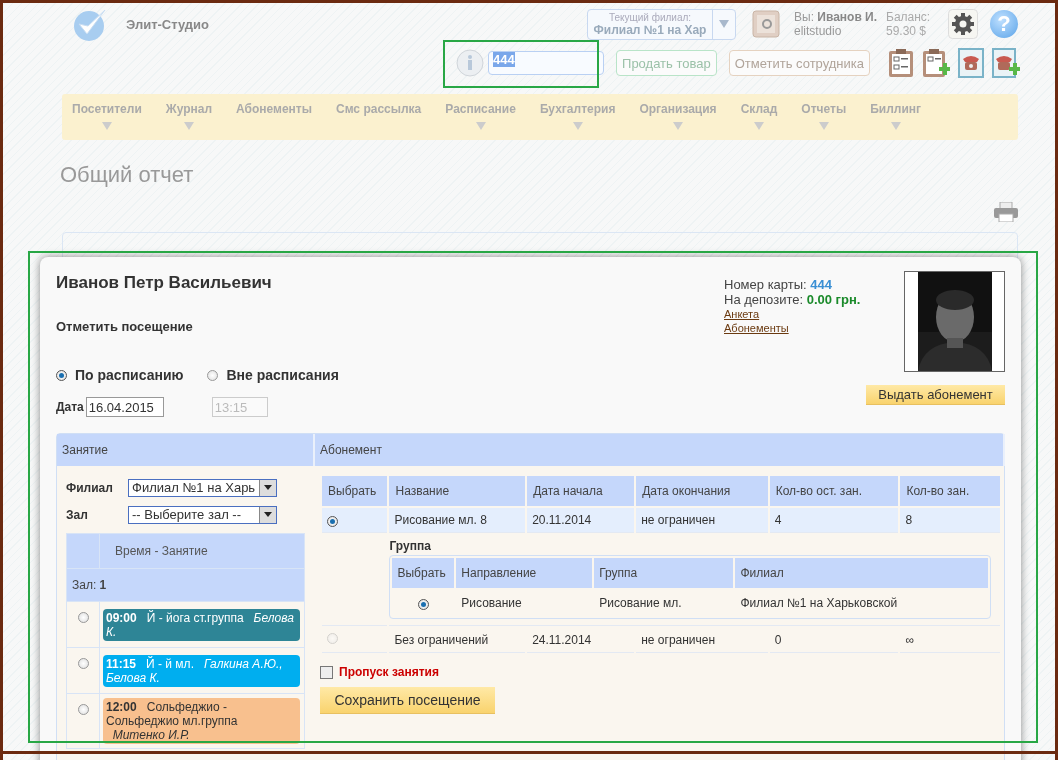 This screenshot has height=760, width=1058. Describe the element at coordinates (195, 117) in the screenshot. I see `menu-item: Журнал` at that location.